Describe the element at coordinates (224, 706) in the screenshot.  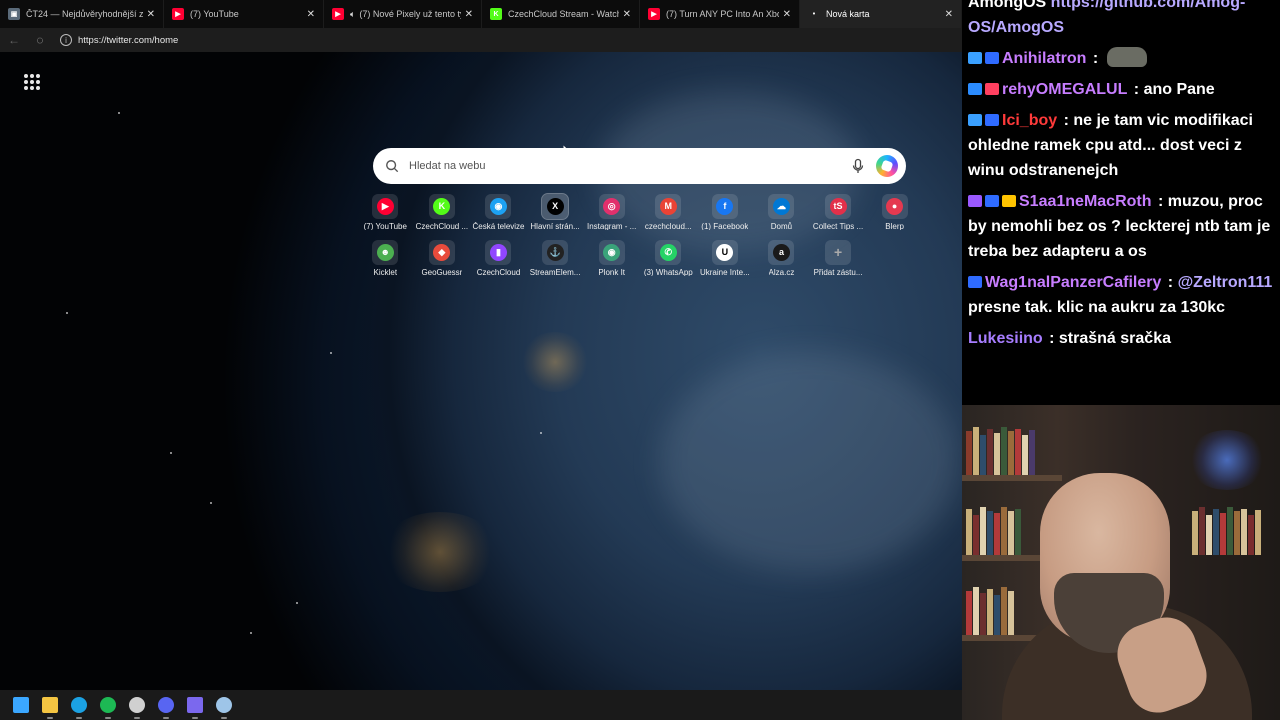
I see `steam-icon` at that location.